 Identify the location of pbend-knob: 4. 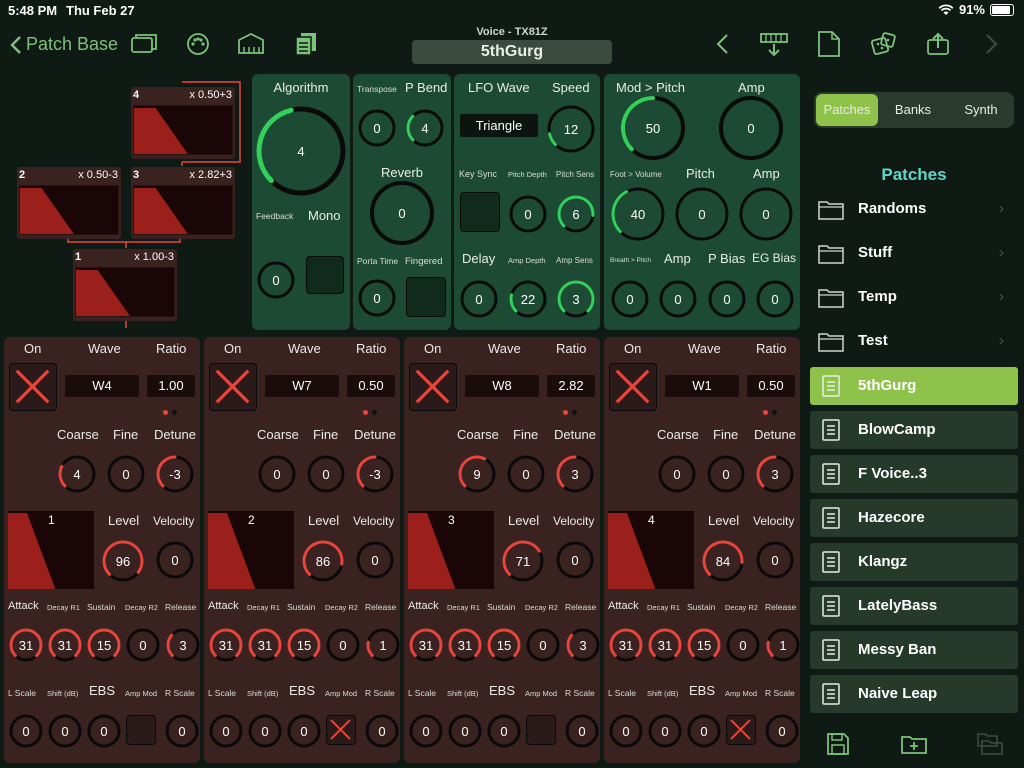
(425, 128).